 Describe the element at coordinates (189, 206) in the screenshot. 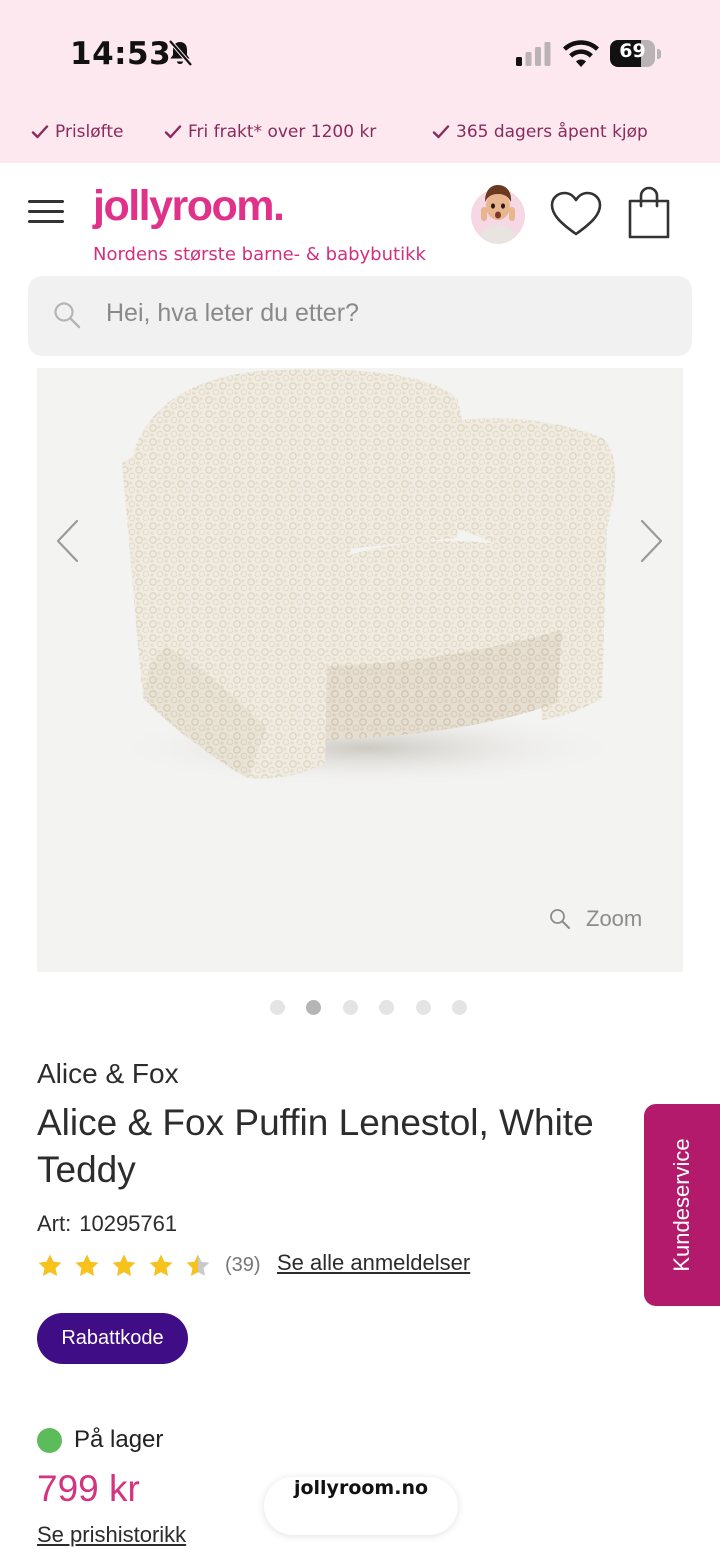

I see `site-logo: jollyroom.` at that location.